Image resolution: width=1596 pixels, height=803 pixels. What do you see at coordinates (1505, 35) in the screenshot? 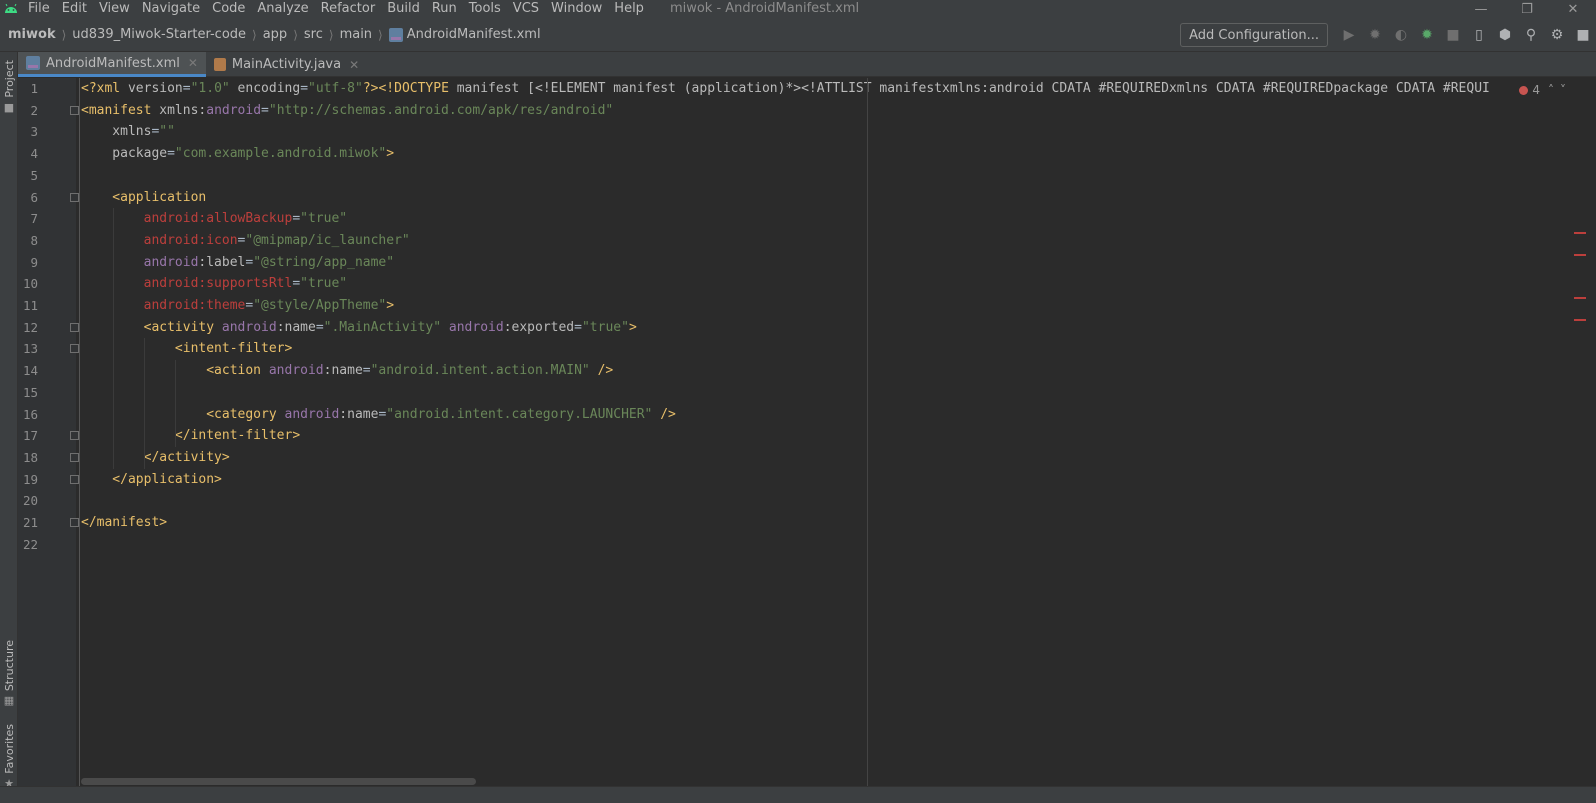
I see `sdk-manager-icon: ⬢` at bounding box center [1505, 35].